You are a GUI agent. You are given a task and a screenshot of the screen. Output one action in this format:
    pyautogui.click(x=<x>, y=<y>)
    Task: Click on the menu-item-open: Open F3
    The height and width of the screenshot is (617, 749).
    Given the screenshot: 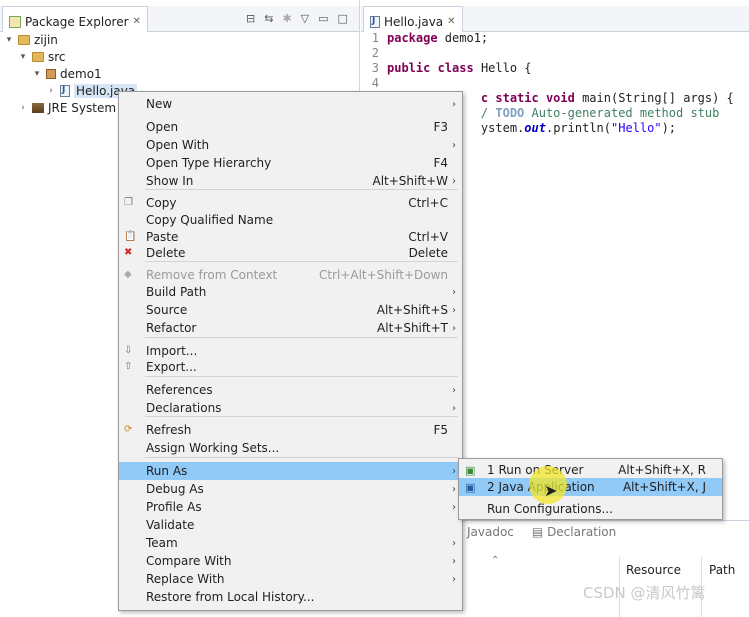 What is the action you would take?
    pyautogui.click(x=290, y=127)
    